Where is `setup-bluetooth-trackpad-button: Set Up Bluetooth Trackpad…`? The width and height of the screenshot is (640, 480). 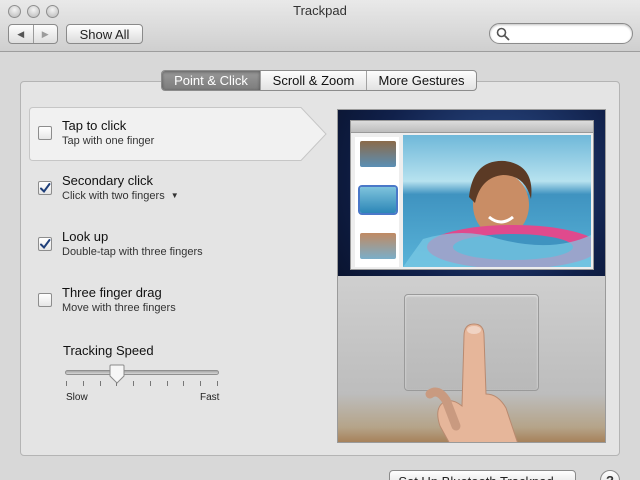
setup-bluetooth-trackpad-button: Set Up Bluetooth Trackpad… is located at coordinates (482, 475).